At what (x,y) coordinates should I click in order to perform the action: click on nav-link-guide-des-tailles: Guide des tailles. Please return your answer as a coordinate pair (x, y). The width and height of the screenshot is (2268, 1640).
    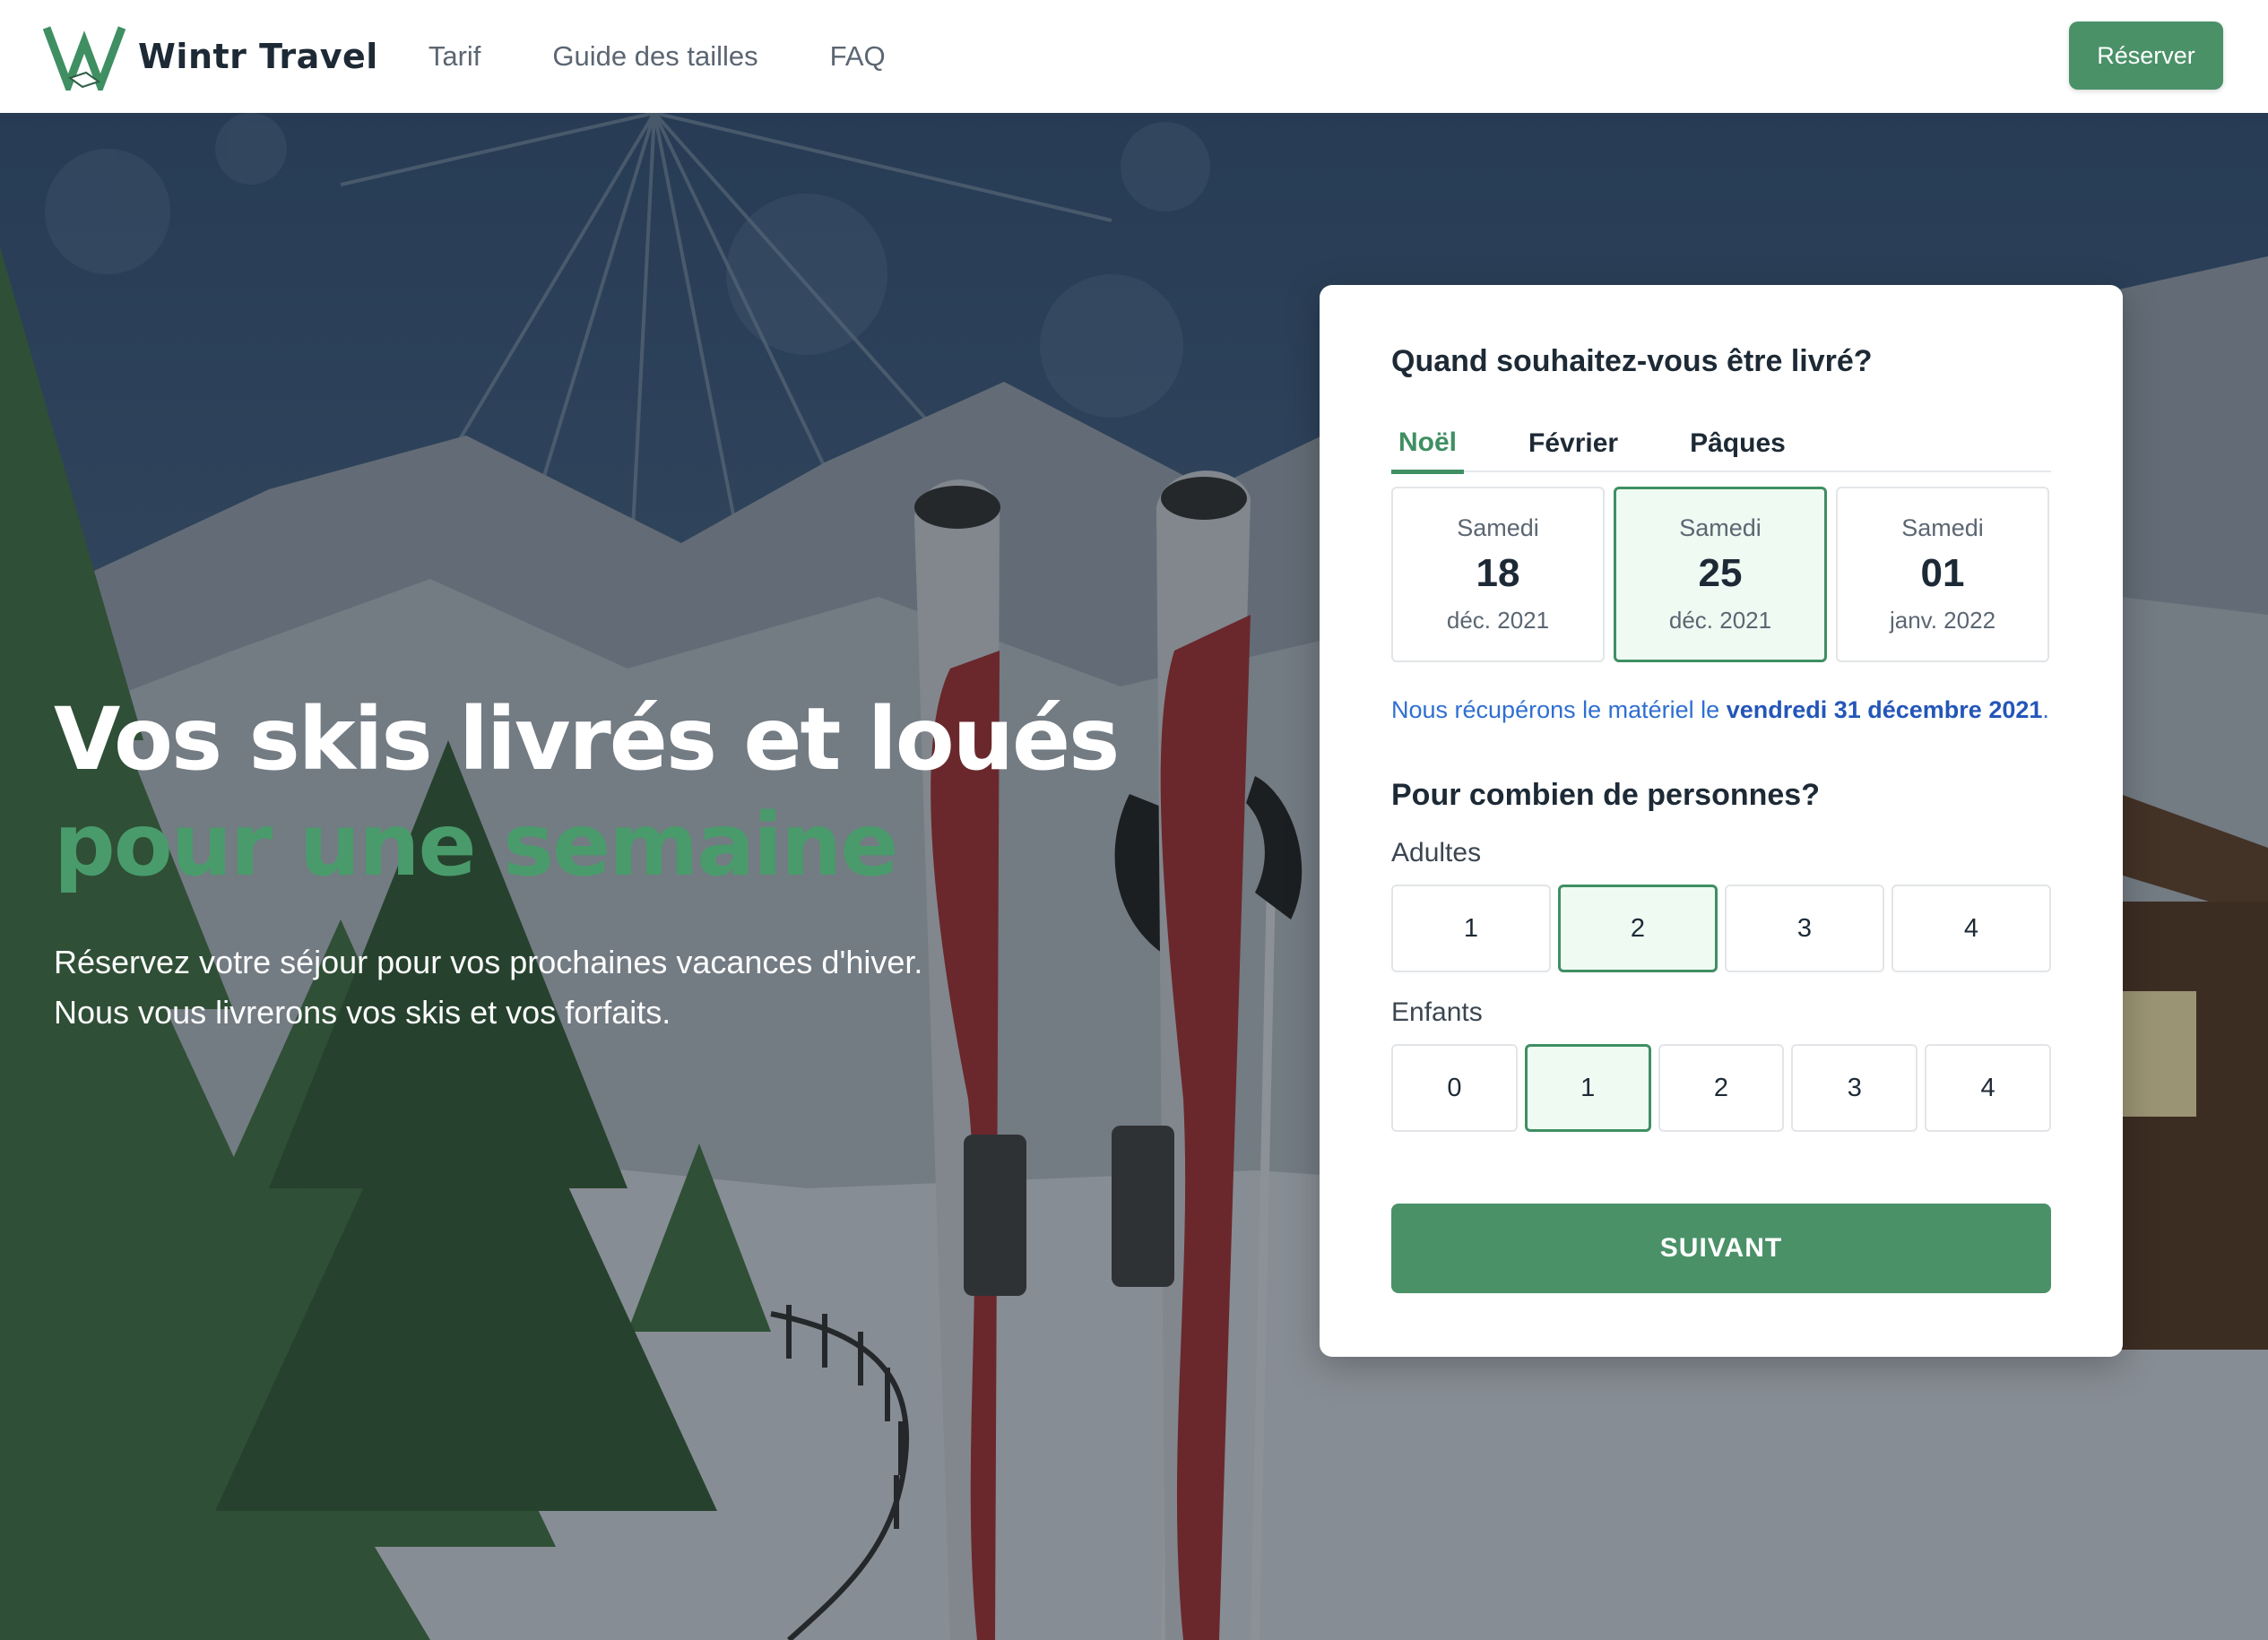
    Looking at the image, I should click on (654, 57).